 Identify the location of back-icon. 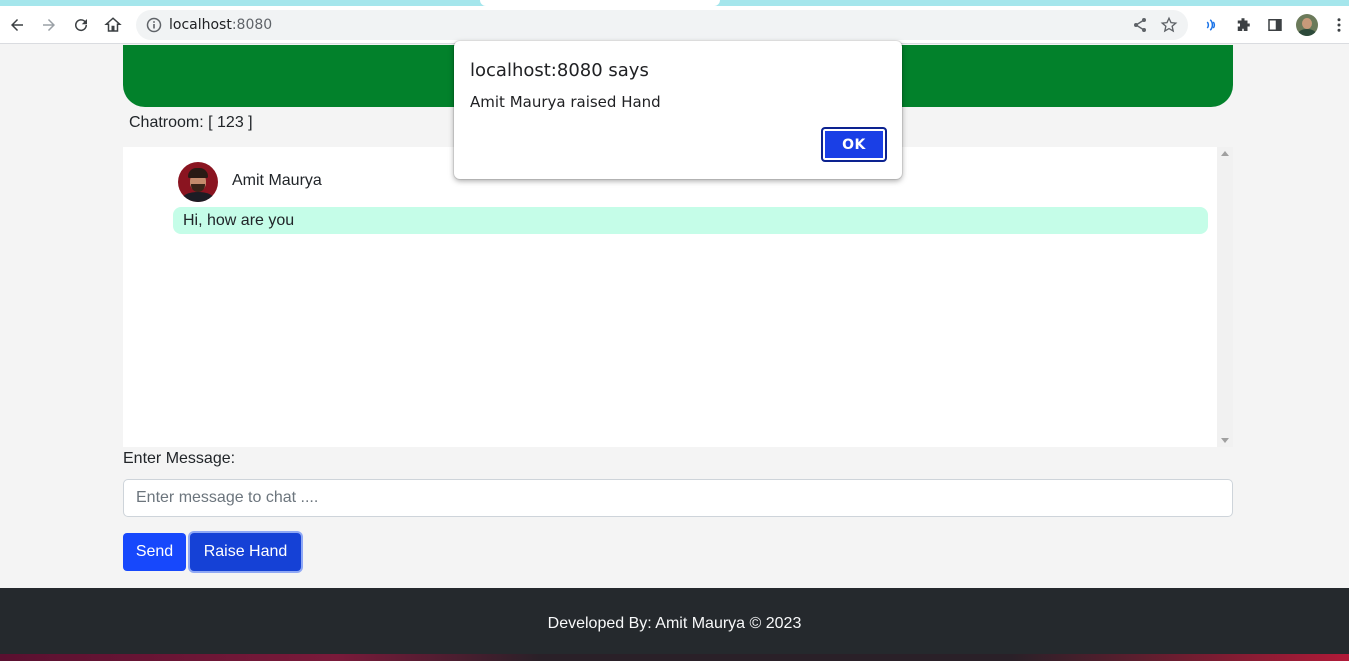
(17, 25).